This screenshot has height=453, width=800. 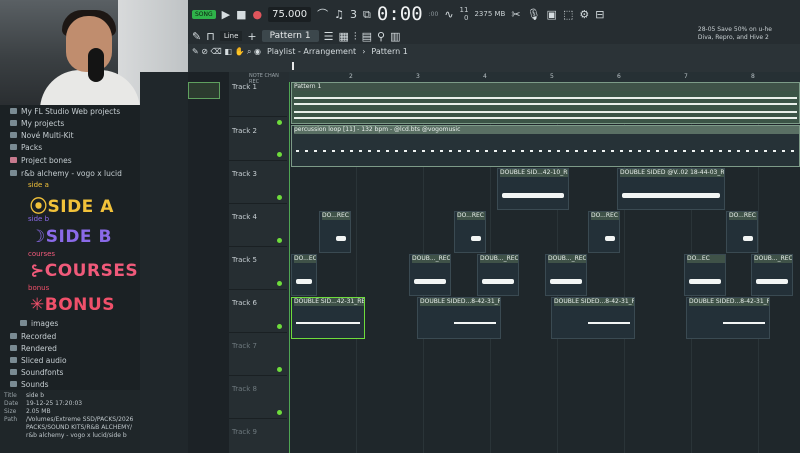 What do you see at coordinates (28, 348) in the screenshot?
I see `browser-item: Rendered` at bounding box center [28, 348].